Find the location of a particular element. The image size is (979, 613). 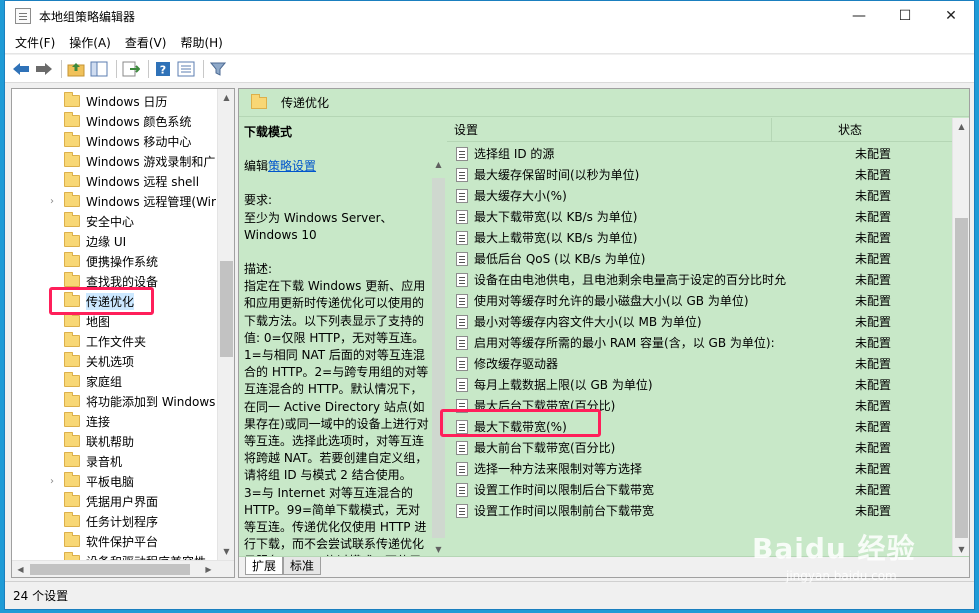

tree-item: 安全中心 is located at coordinates (115, 221).